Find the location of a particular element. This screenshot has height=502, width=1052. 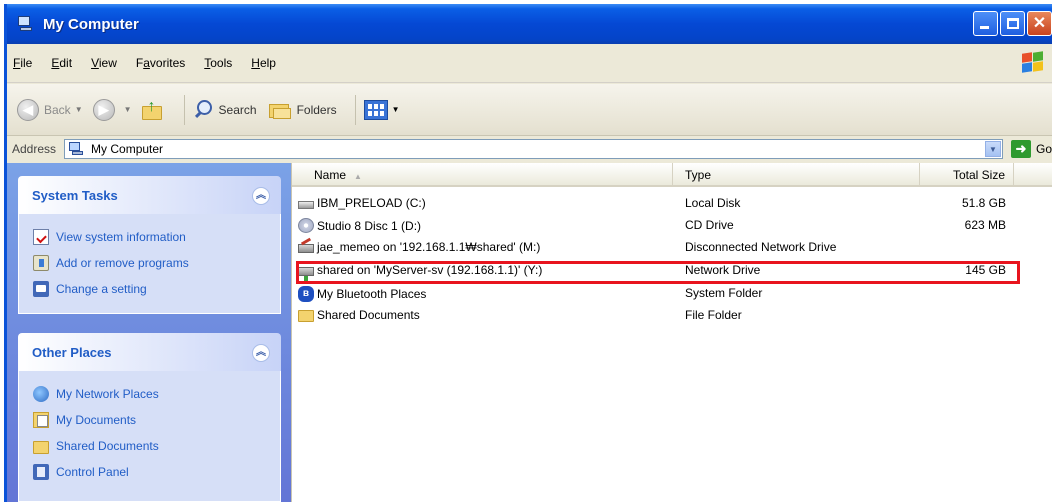

column-name-label: Name is located at coordinates (330, 175).